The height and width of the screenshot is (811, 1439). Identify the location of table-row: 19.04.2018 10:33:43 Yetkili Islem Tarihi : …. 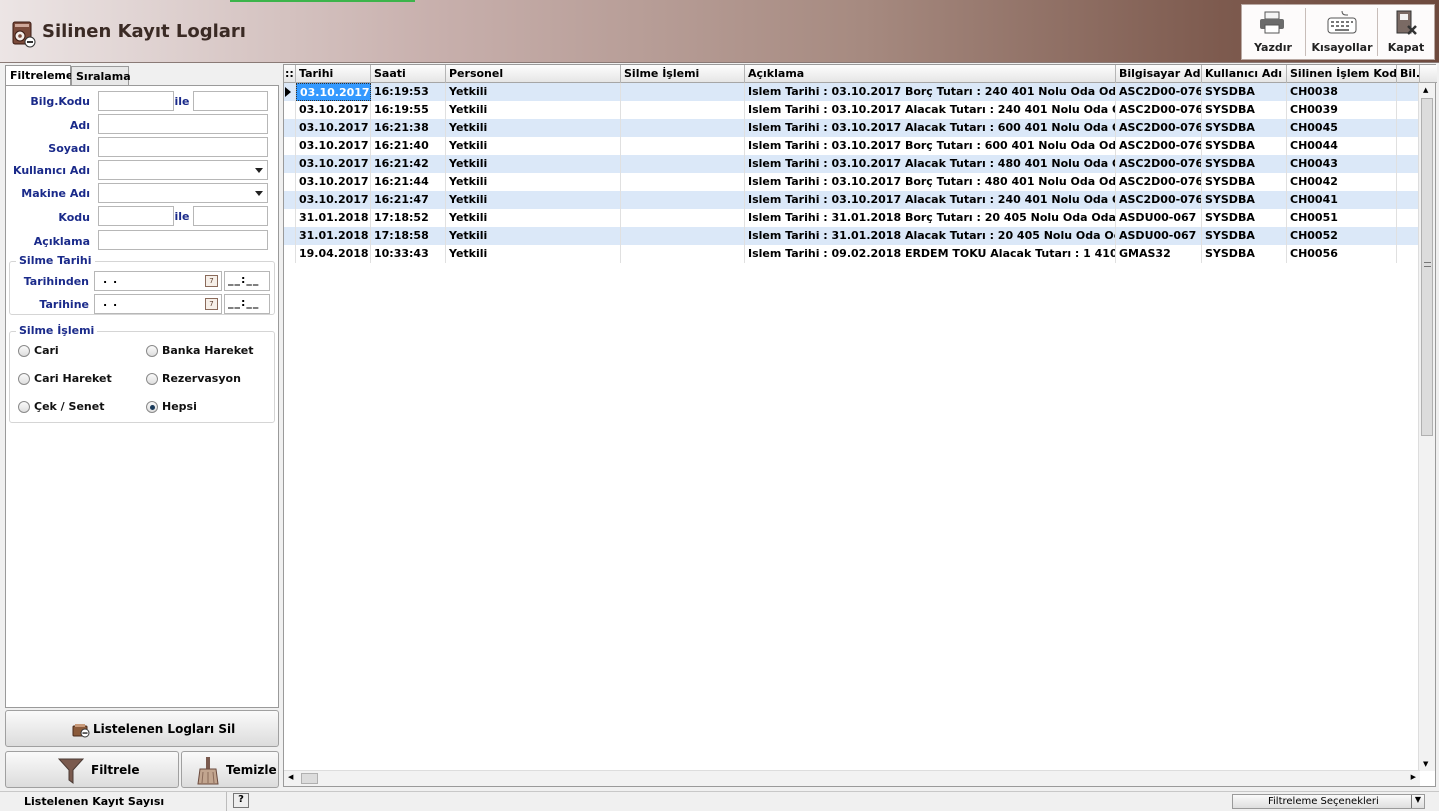
(852, 254).